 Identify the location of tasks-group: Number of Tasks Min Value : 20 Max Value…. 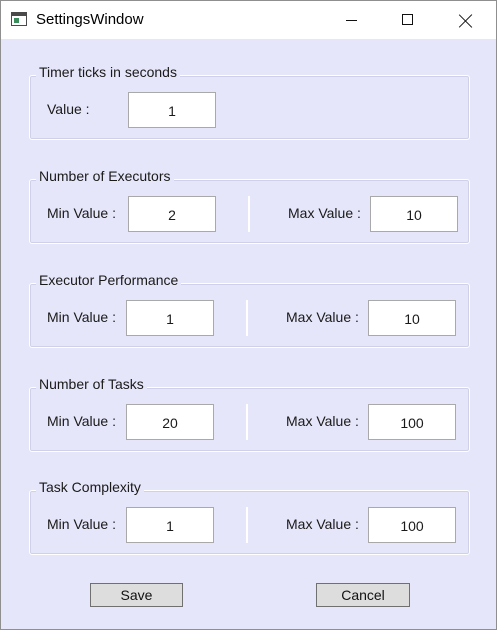
(249, 414).